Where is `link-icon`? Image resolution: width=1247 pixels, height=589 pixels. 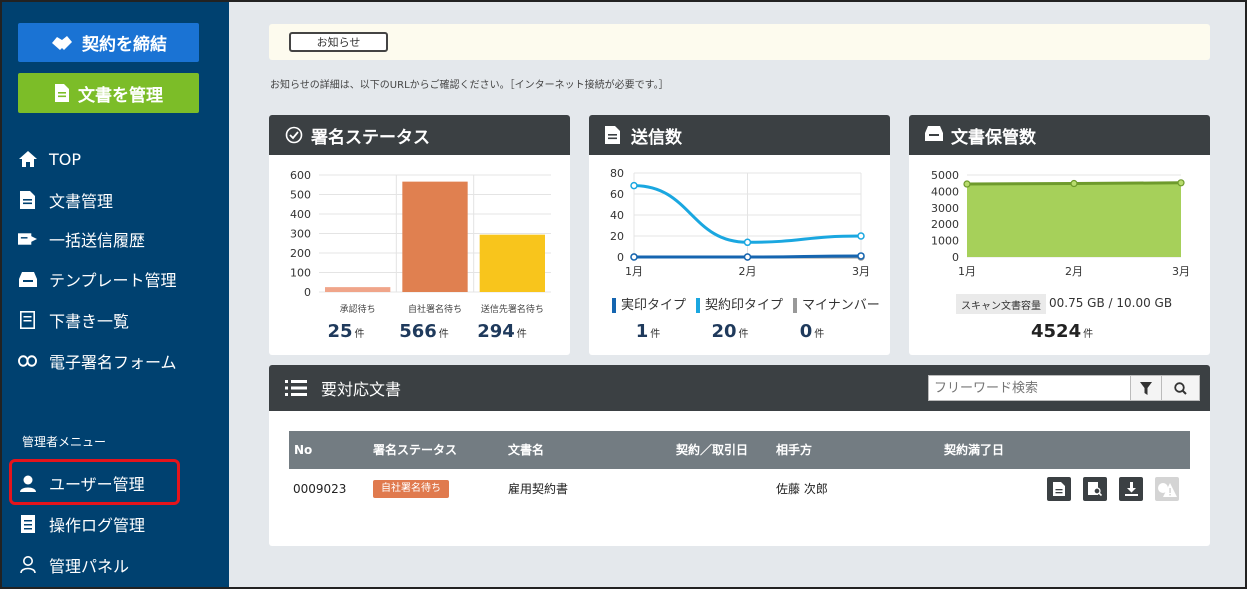
link-icon is located at coordinates (27, 361).